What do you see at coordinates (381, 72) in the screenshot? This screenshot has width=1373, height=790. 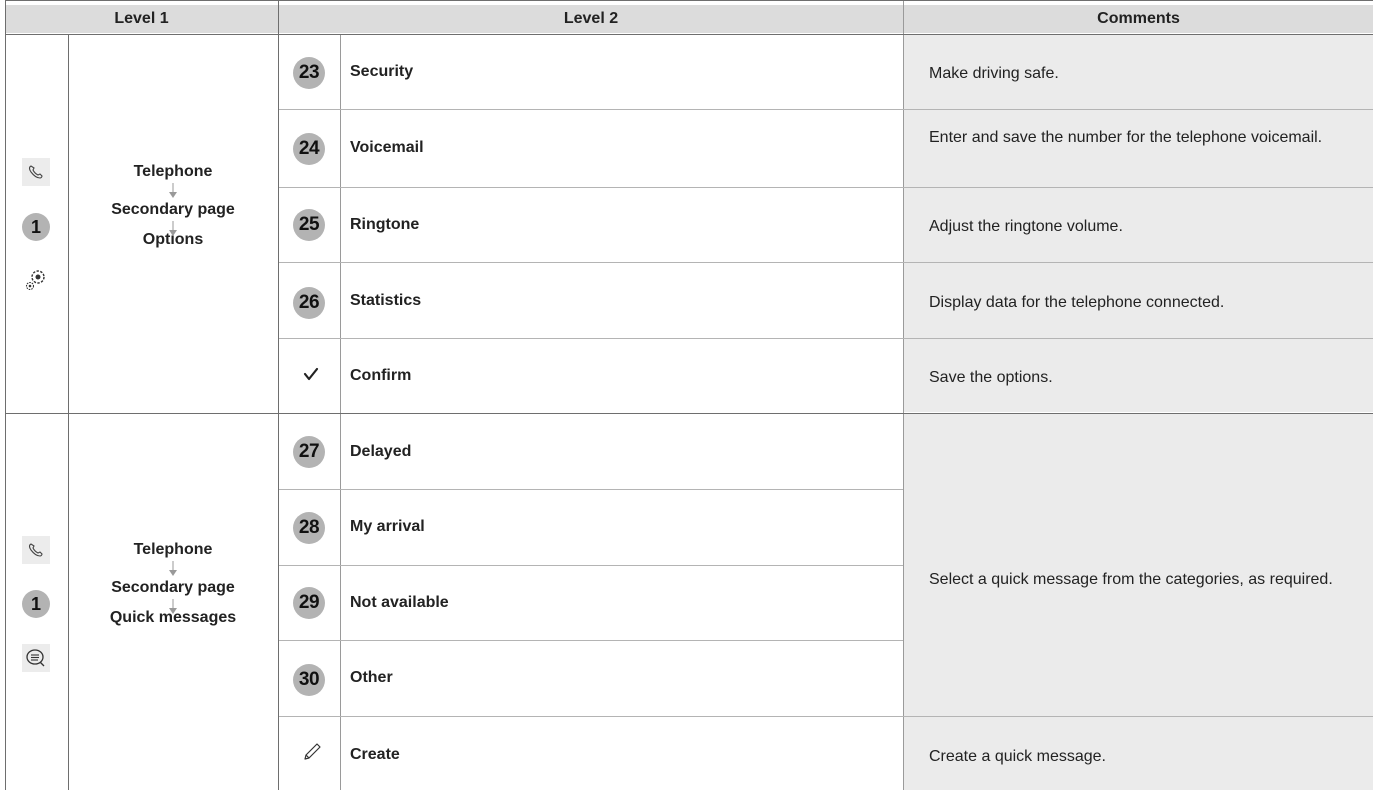 I see `menu-item-label: Security` at bounding box center [381, 72].